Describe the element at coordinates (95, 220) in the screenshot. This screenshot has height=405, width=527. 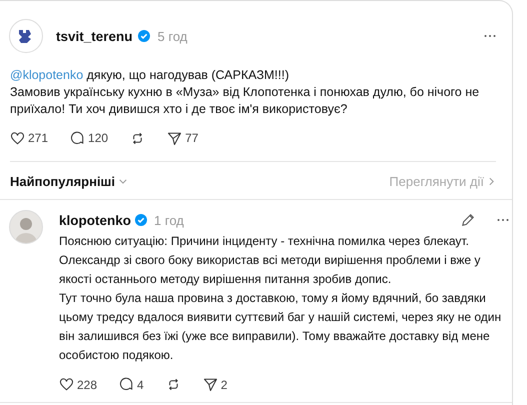
I see `author-name: klopotenko` at that location.